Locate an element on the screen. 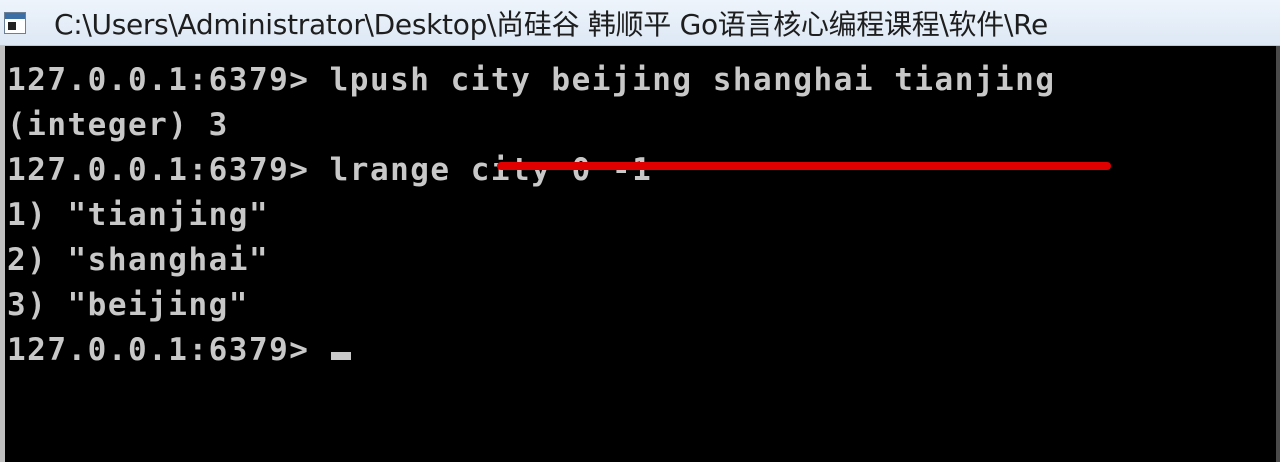 The image size is (1280, 462). console-line: 1) "tianjing" is located at coordinates (138, 215).